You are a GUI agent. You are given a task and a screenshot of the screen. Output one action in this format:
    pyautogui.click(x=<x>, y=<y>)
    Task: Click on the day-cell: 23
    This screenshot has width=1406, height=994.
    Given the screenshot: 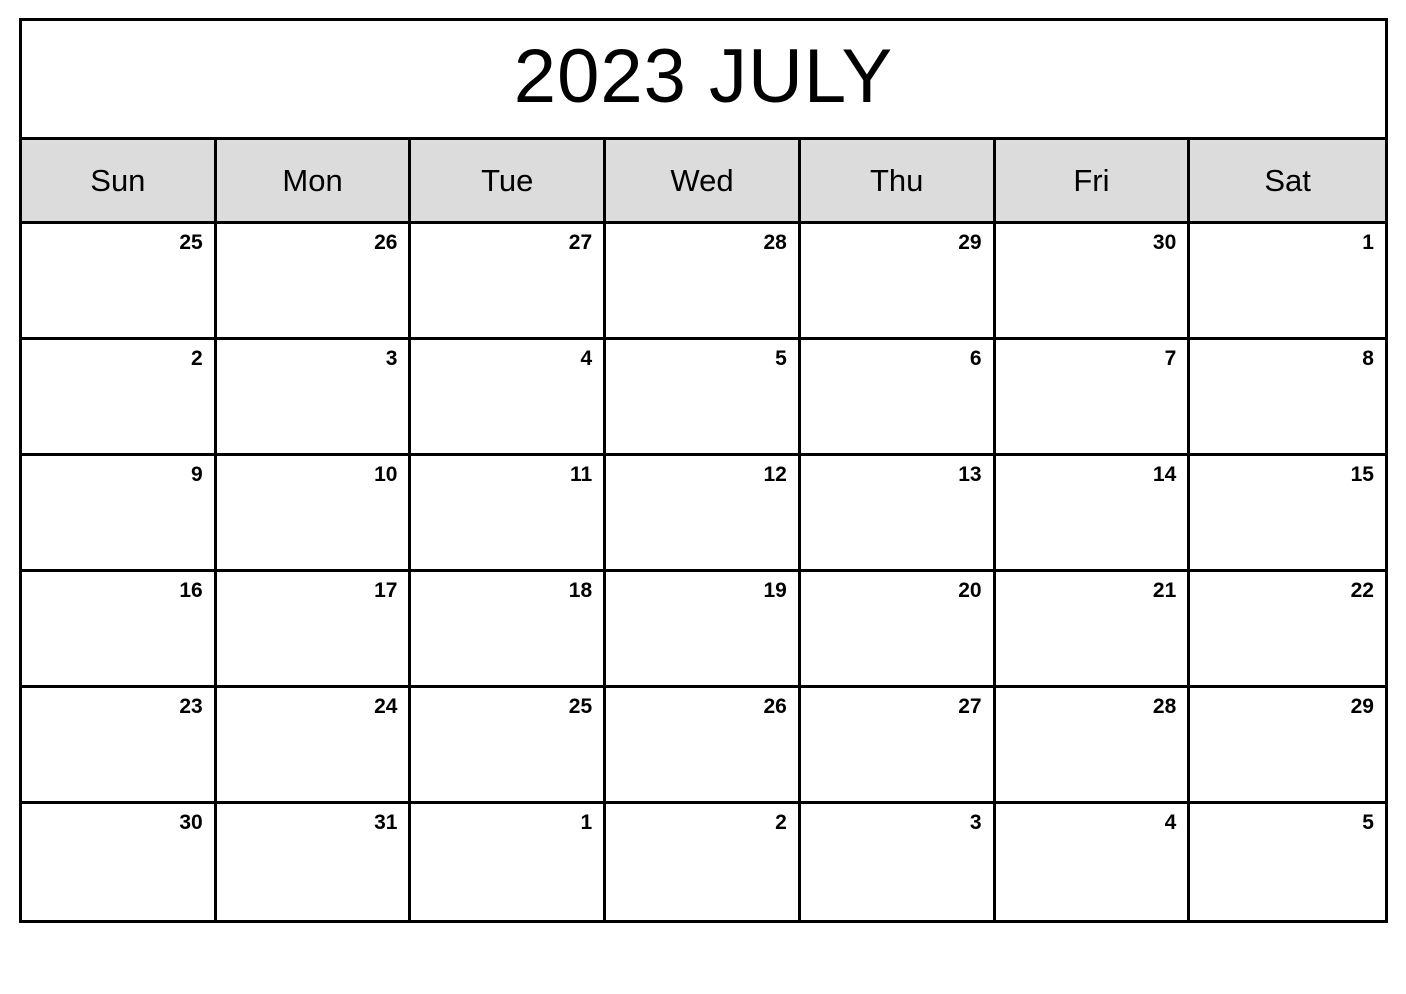 What is the action you would take?
    pyautogui.click(x=119, y=744)
    